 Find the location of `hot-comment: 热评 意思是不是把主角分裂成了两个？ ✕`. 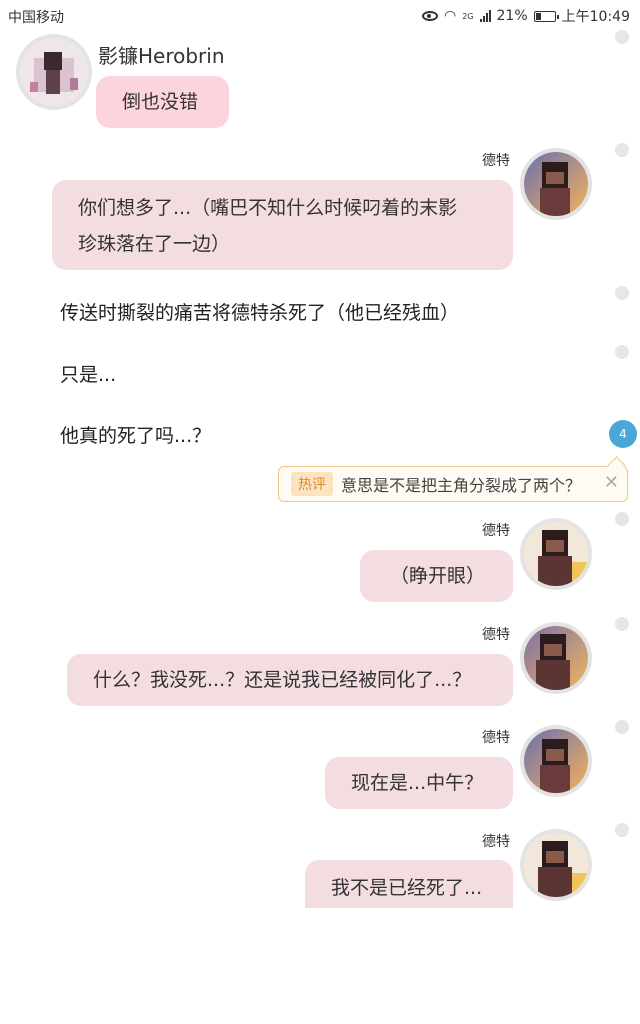

hot-comment: 热评 意思是不是把主角分裂成了两个？ ✕ is located at coordinates (453, 484).